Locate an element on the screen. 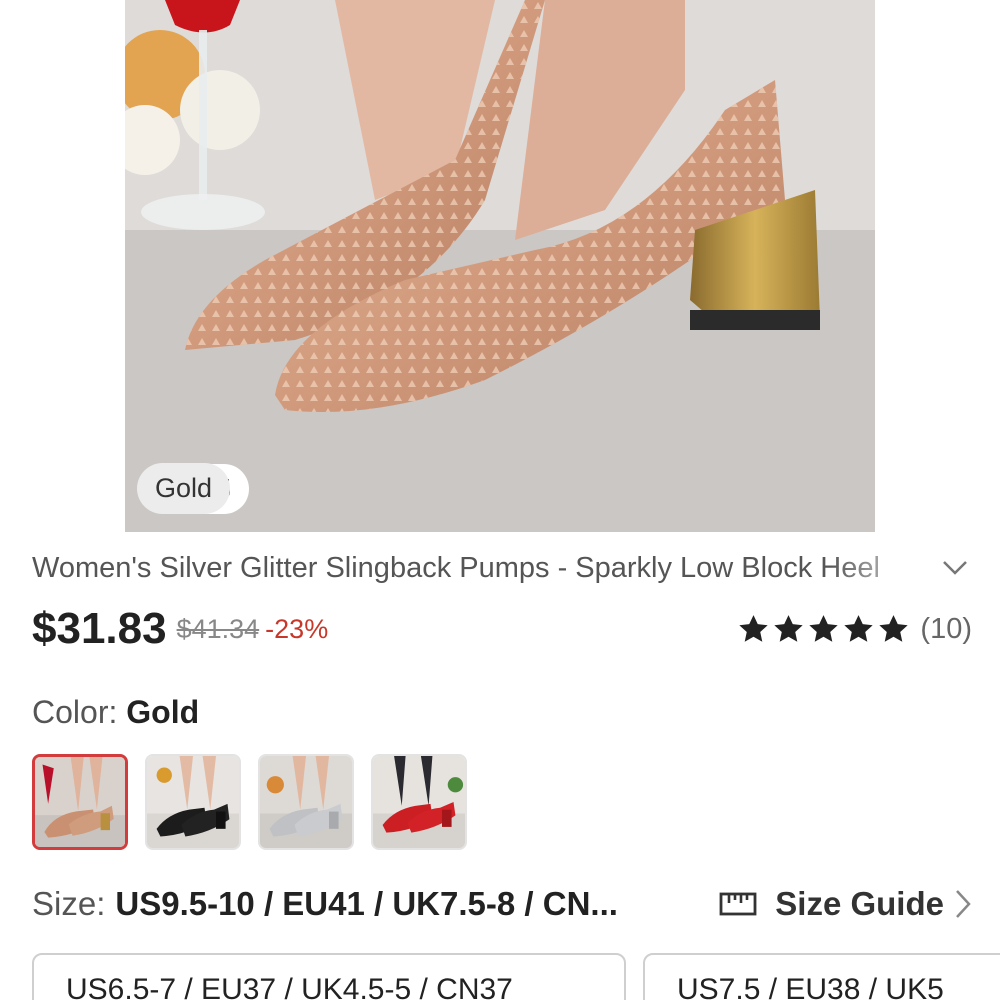 This screenshot has height=1000, width=1000. price-row: $31.83 $41.34 -23% (10) is located at coordinates (502, 629).